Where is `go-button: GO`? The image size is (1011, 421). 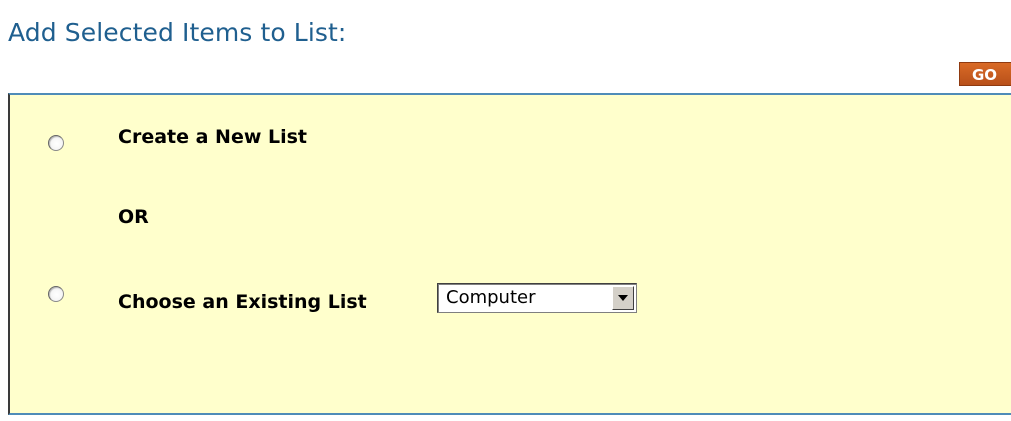
go-button: GO is located at coordinates (985, 74).